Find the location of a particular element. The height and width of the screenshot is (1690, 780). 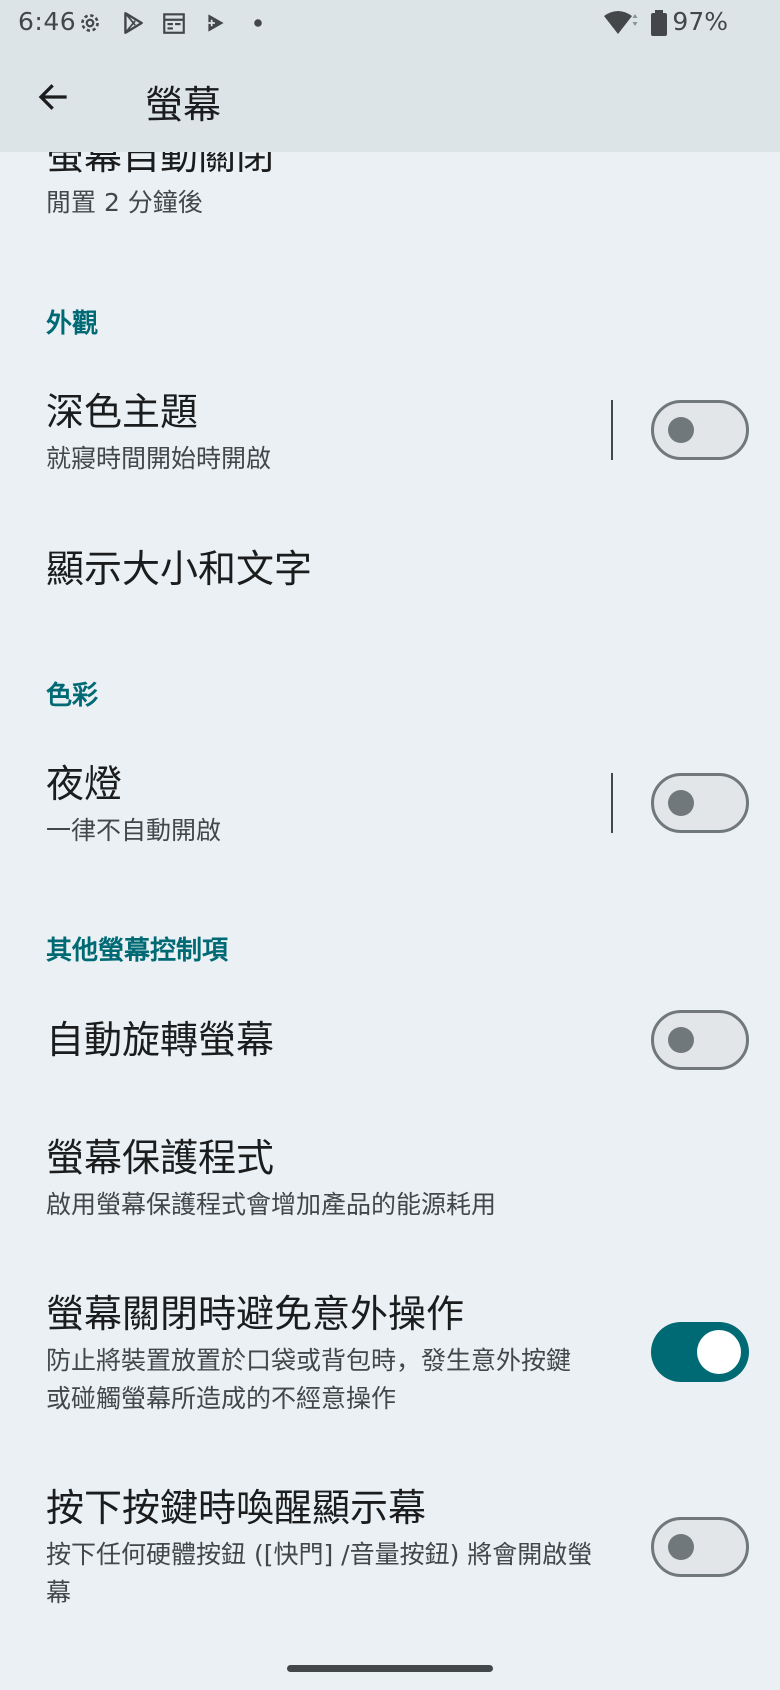

display-size-title: 顯示大小和文字 is located at coordinates (179, 569).